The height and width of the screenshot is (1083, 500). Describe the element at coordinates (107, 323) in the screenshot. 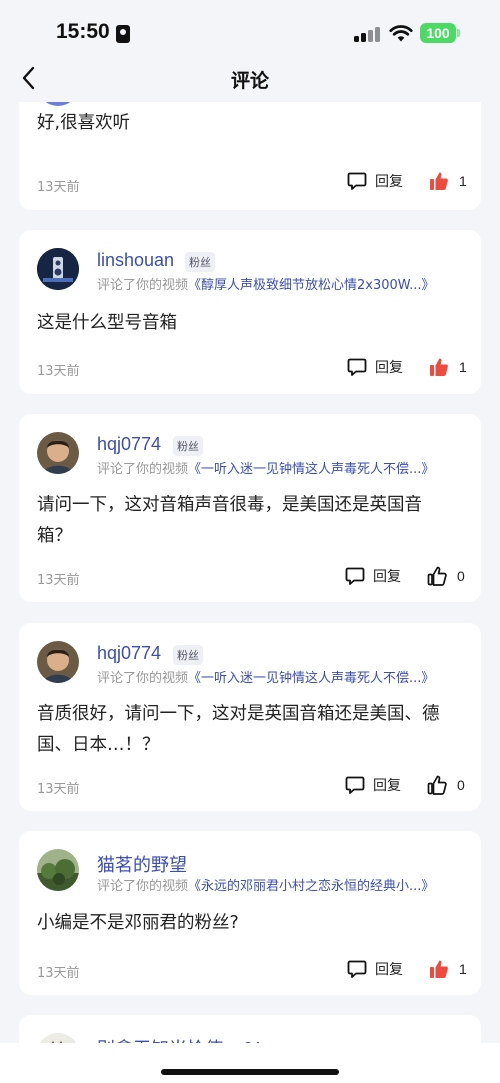

I see `comment-text: 这是什么型号音箱` at that location.